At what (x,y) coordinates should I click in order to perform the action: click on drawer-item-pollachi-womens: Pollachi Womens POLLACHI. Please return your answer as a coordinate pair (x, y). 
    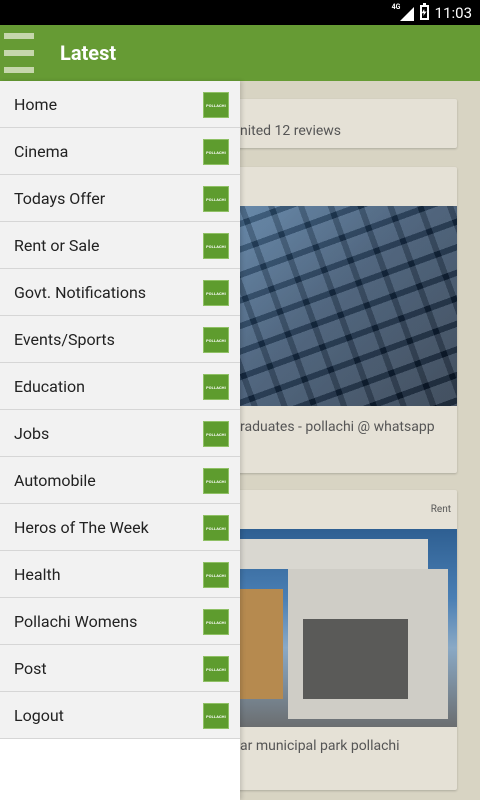
    Looking at the image, I should click on (120, 621).